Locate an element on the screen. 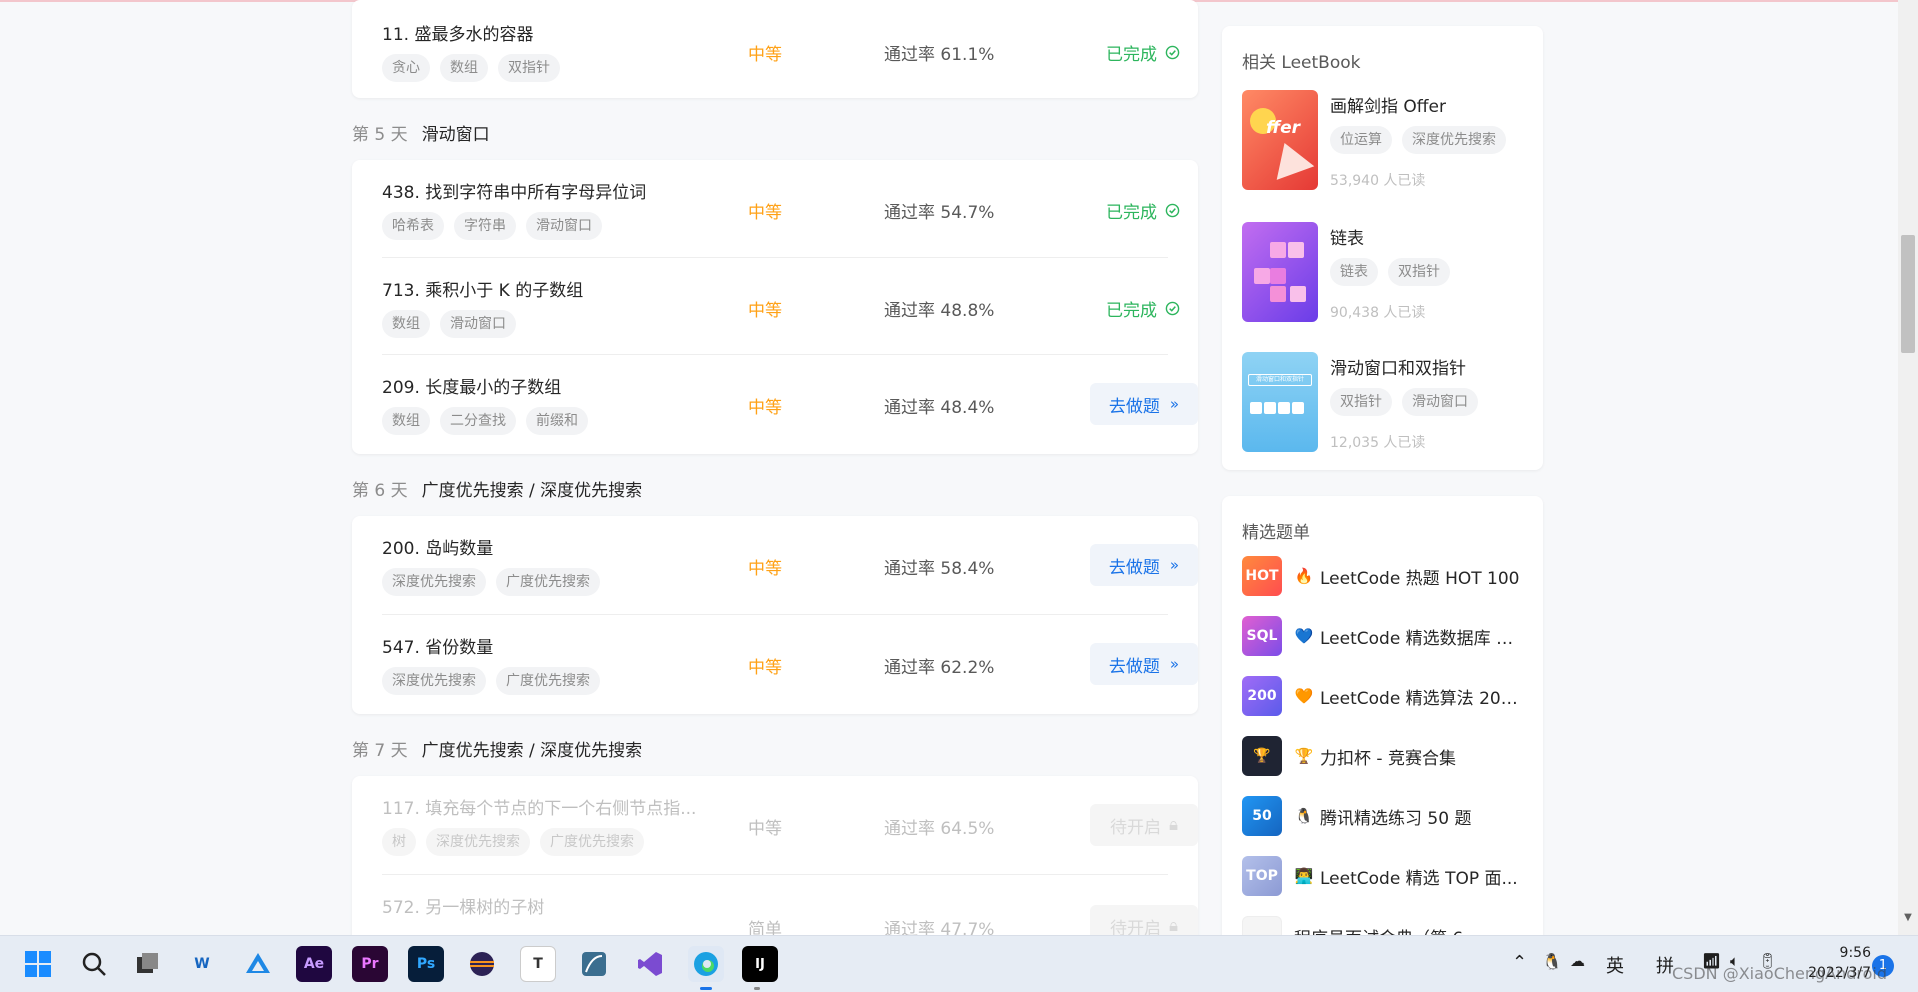 The width and height of the screenshot is (1918, 992). problem-title: 547. 省份数量 is located at coordinates (437, 645).